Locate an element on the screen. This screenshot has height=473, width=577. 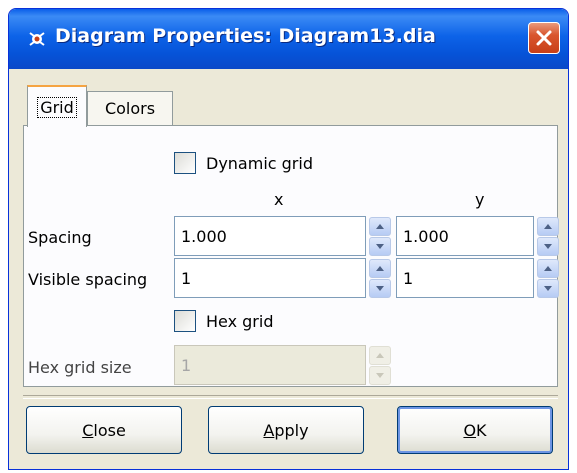
spacing-y-spinbox: 1.000 is located at coordinates (477, 236).